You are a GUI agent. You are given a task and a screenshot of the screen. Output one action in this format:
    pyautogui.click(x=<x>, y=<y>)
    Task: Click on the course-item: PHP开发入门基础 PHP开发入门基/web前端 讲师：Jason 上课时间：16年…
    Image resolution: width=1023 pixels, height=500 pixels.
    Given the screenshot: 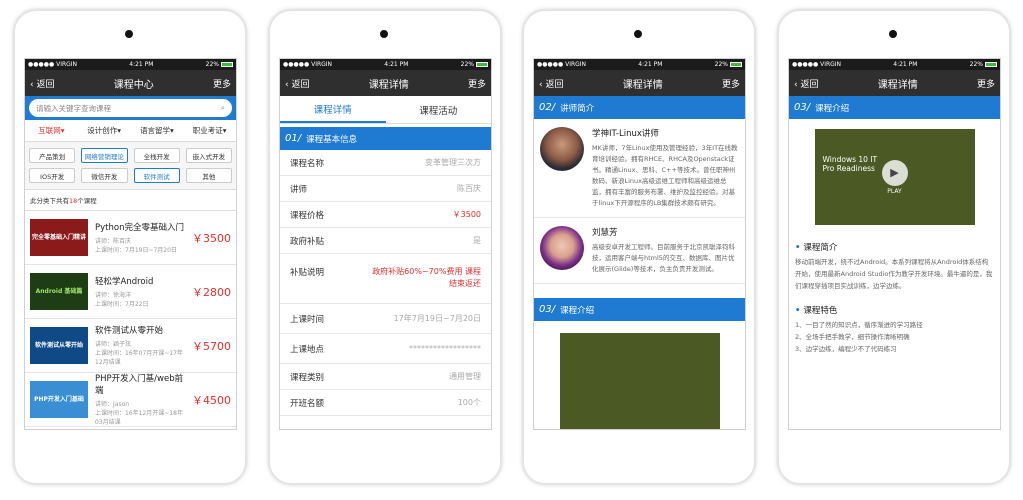 What is the action you would take?
    pyautogui.click(x=130, y=400)
    